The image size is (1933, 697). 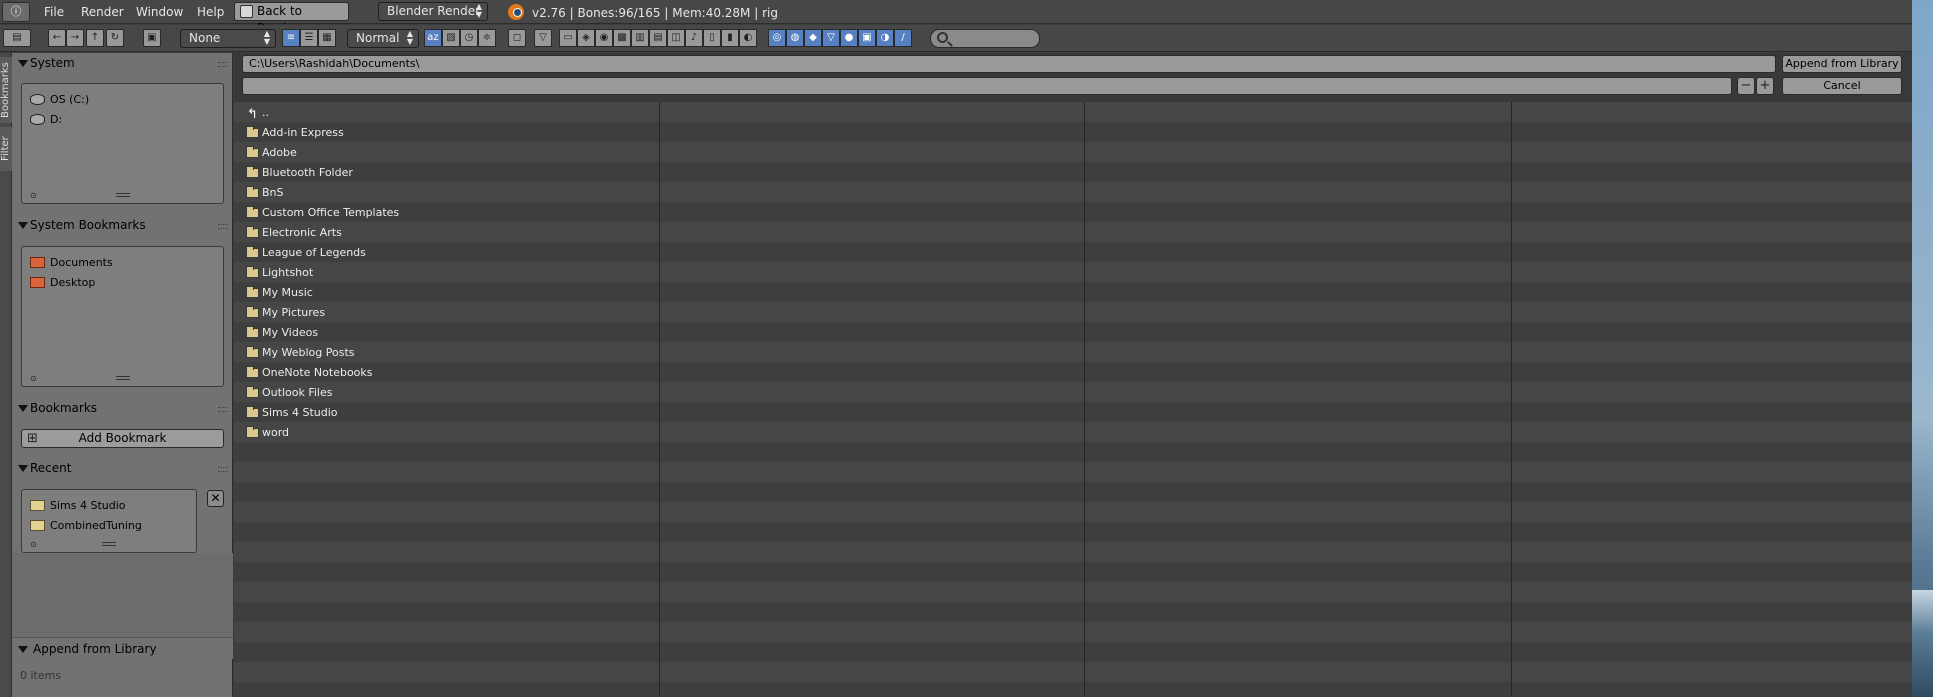 What do you see at coordinates (257, 113) in the screenshot?
I see `parent-directory-row: ↰ ..` at bounding box center [257, 113].